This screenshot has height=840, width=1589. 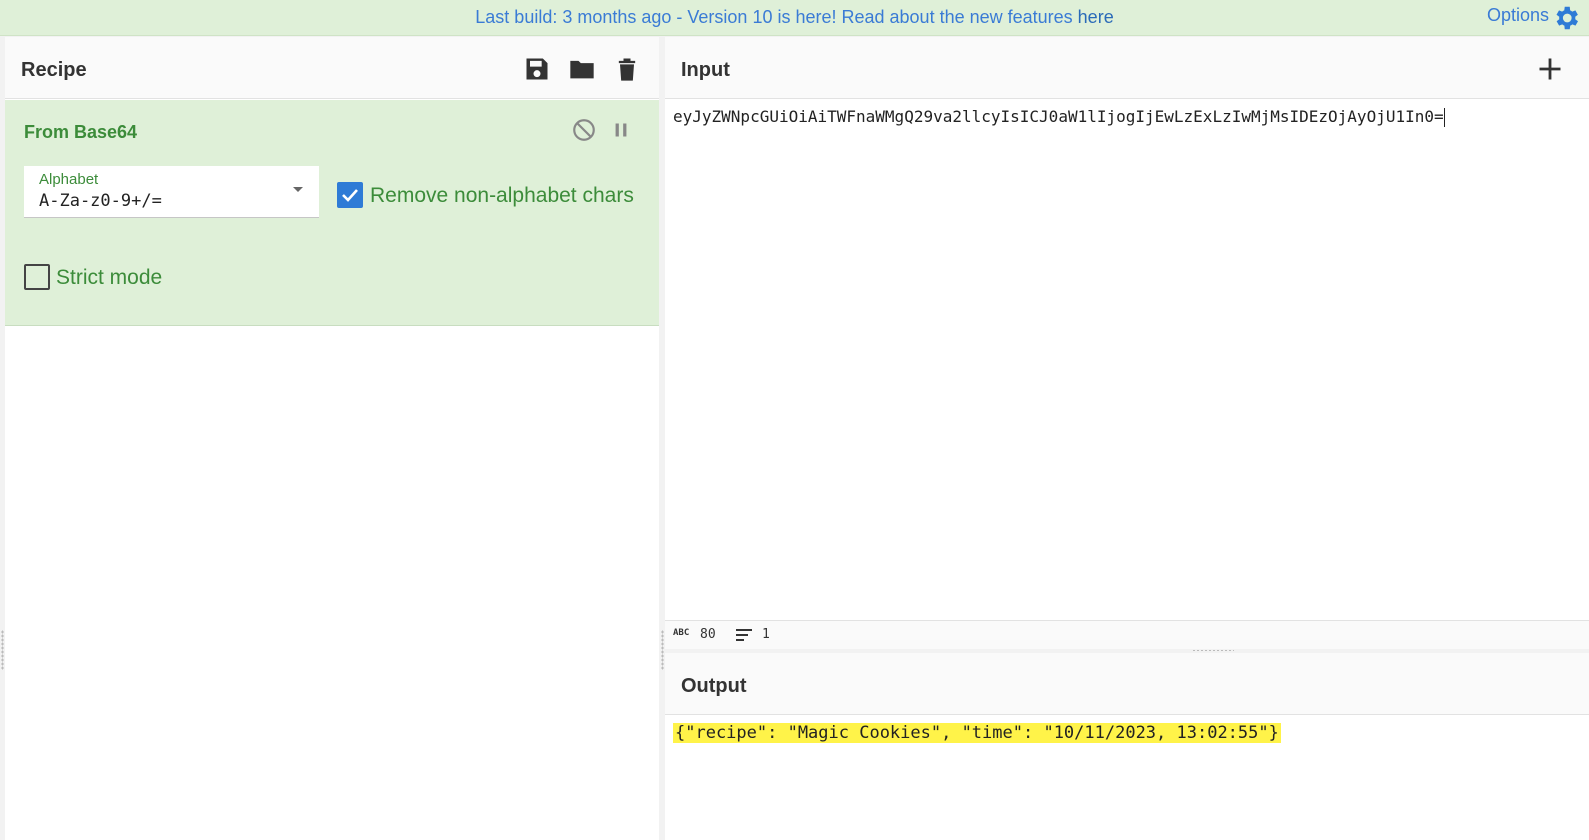 I want to click on alphabet-value: A-Za-z0-9+/=, so click(x=100, y=201).